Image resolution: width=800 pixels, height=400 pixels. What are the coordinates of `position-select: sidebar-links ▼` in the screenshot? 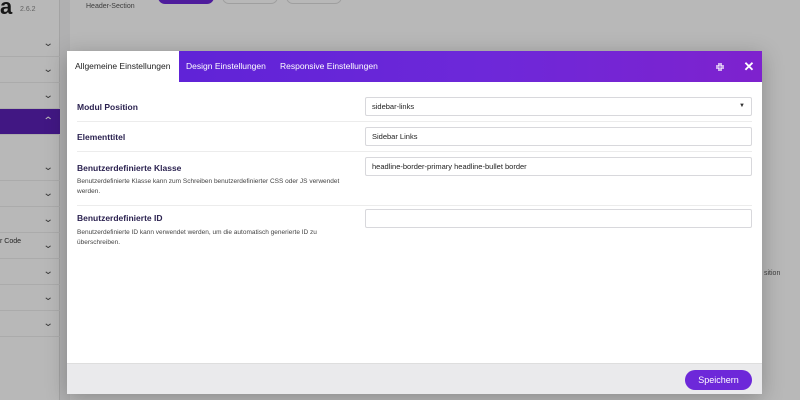 It's located at (558, 106).